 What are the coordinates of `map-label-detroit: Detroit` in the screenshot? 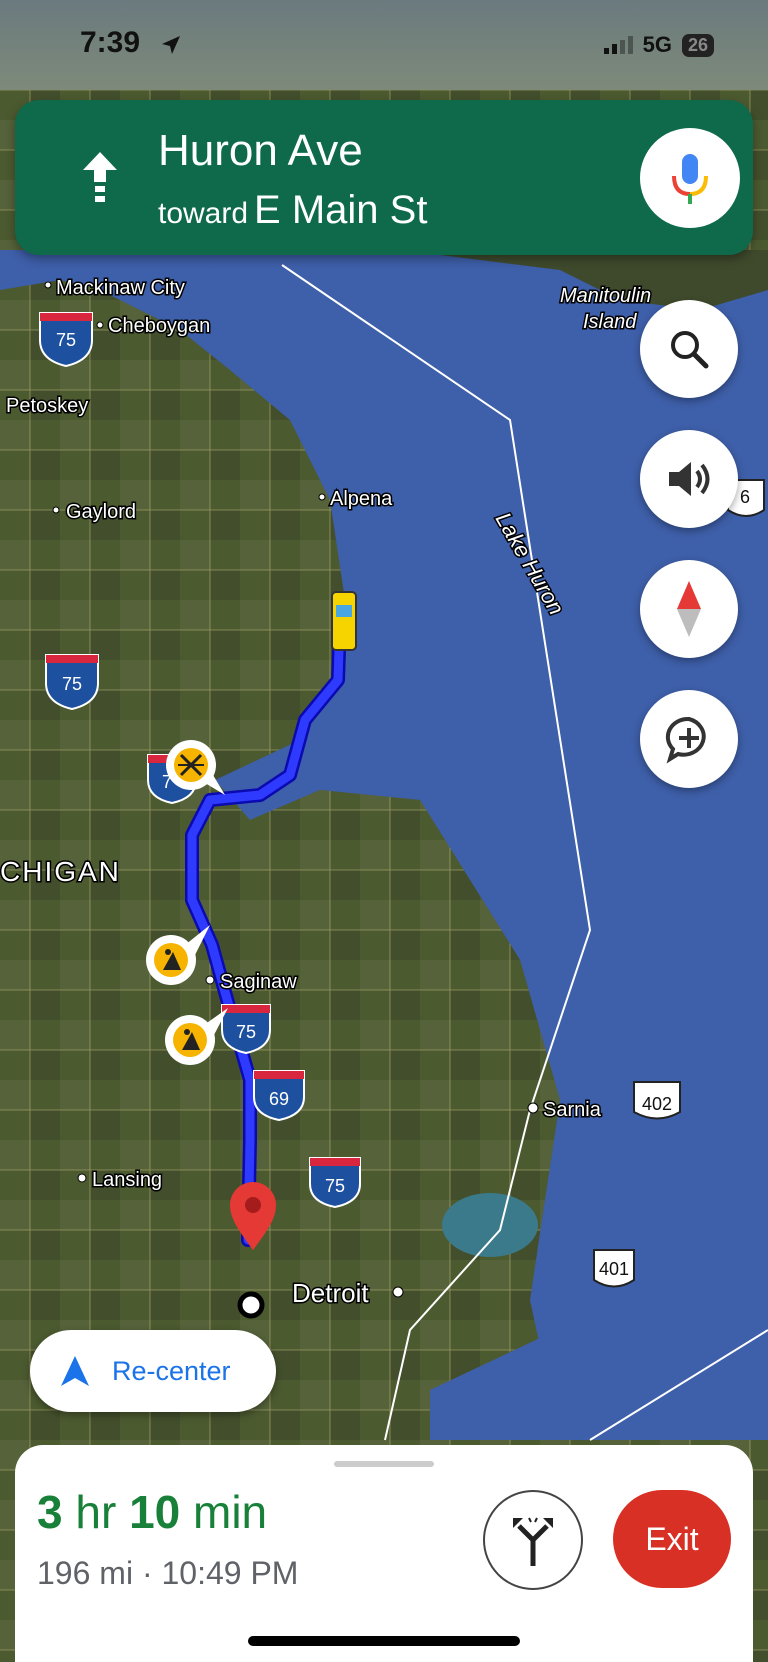 It's located at (330, 1293).